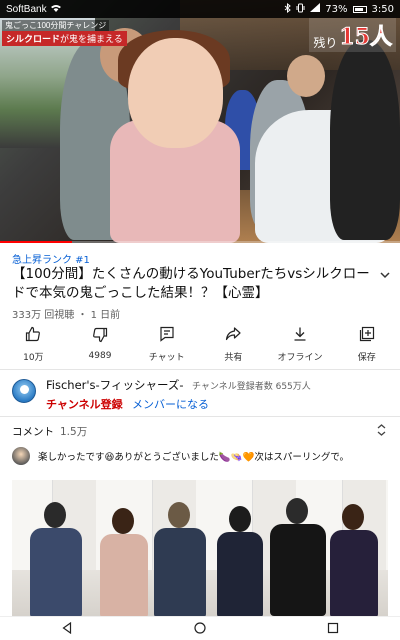 The height and width of the screenshot is (640, 400). Describe the element at coordinates (91, 39) in the screenshot. I see `video-overlay-tag-suffix: が鬼を捕まえる` at that location.